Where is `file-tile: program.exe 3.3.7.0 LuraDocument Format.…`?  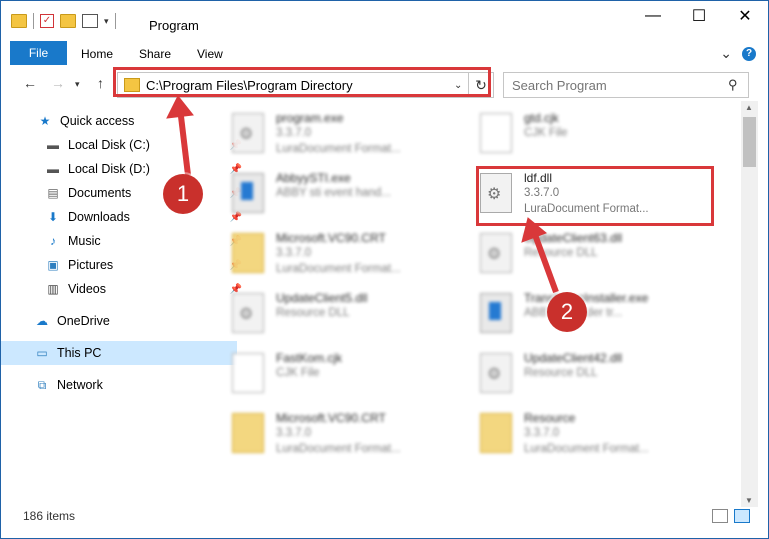
file-tile: program.exe 3.3.7.0 LuraDocument Format.… is located at coordinates (352, 135).